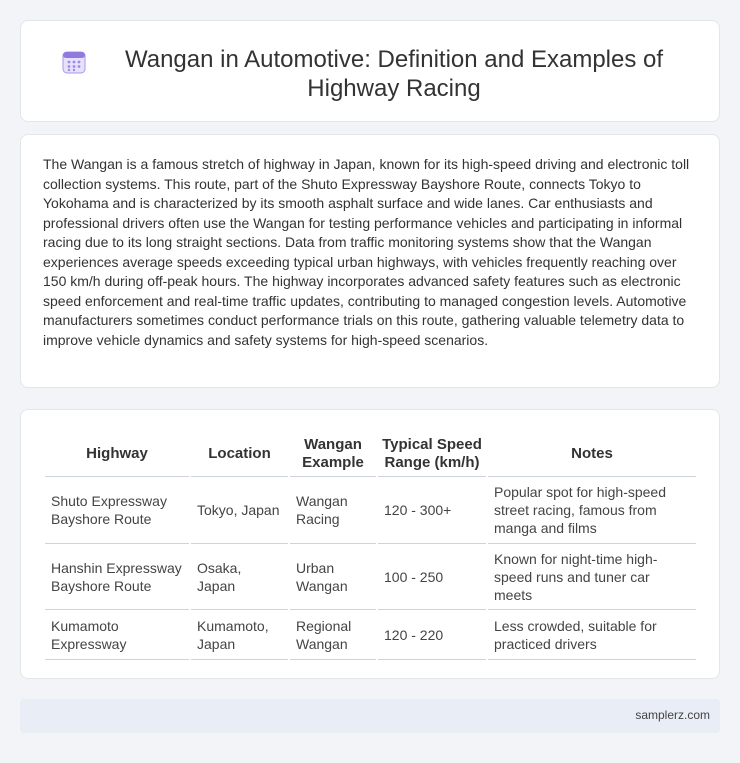 This screenshot has height=763, width=740. Describe the element at coordinates (333, 454) in the screenshot. I see `col-header-wangan-example: Wangan Example` at that location.